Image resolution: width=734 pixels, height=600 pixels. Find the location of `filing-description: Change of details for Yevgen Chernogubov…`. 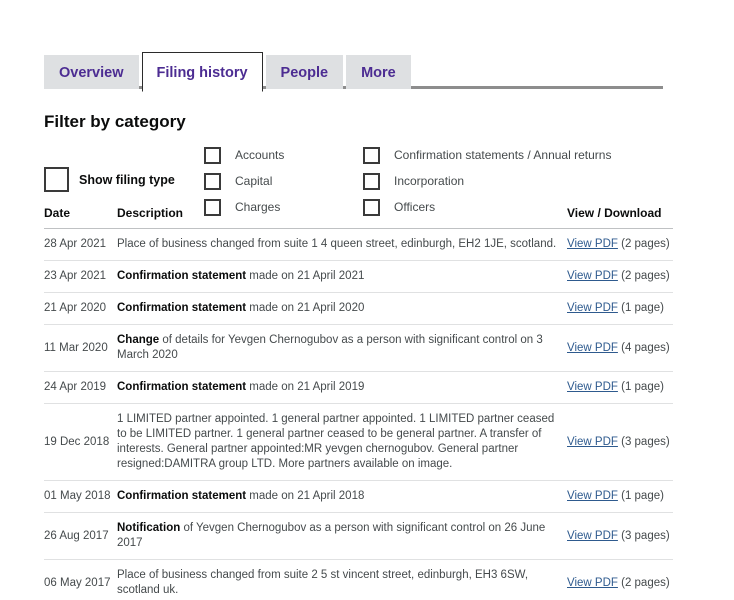

filing-description: Change of details for Yevgen Chernogubov… is located at coordinates (342, 348).